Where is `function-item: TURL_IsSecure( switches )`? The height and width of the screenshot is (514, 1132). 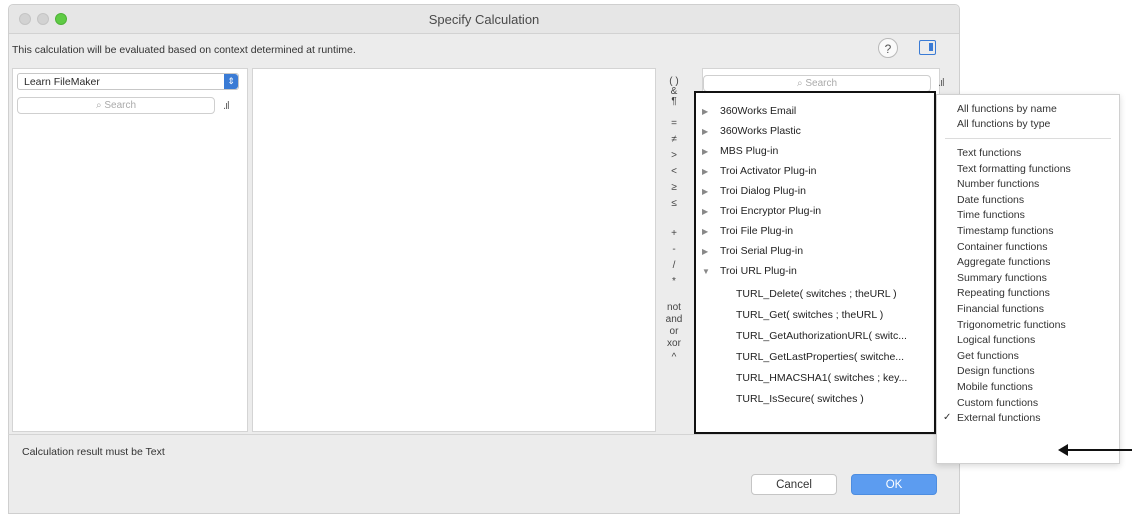 function-item: TURL_IsSecure( switches ) is located at coordinates (800, 399).